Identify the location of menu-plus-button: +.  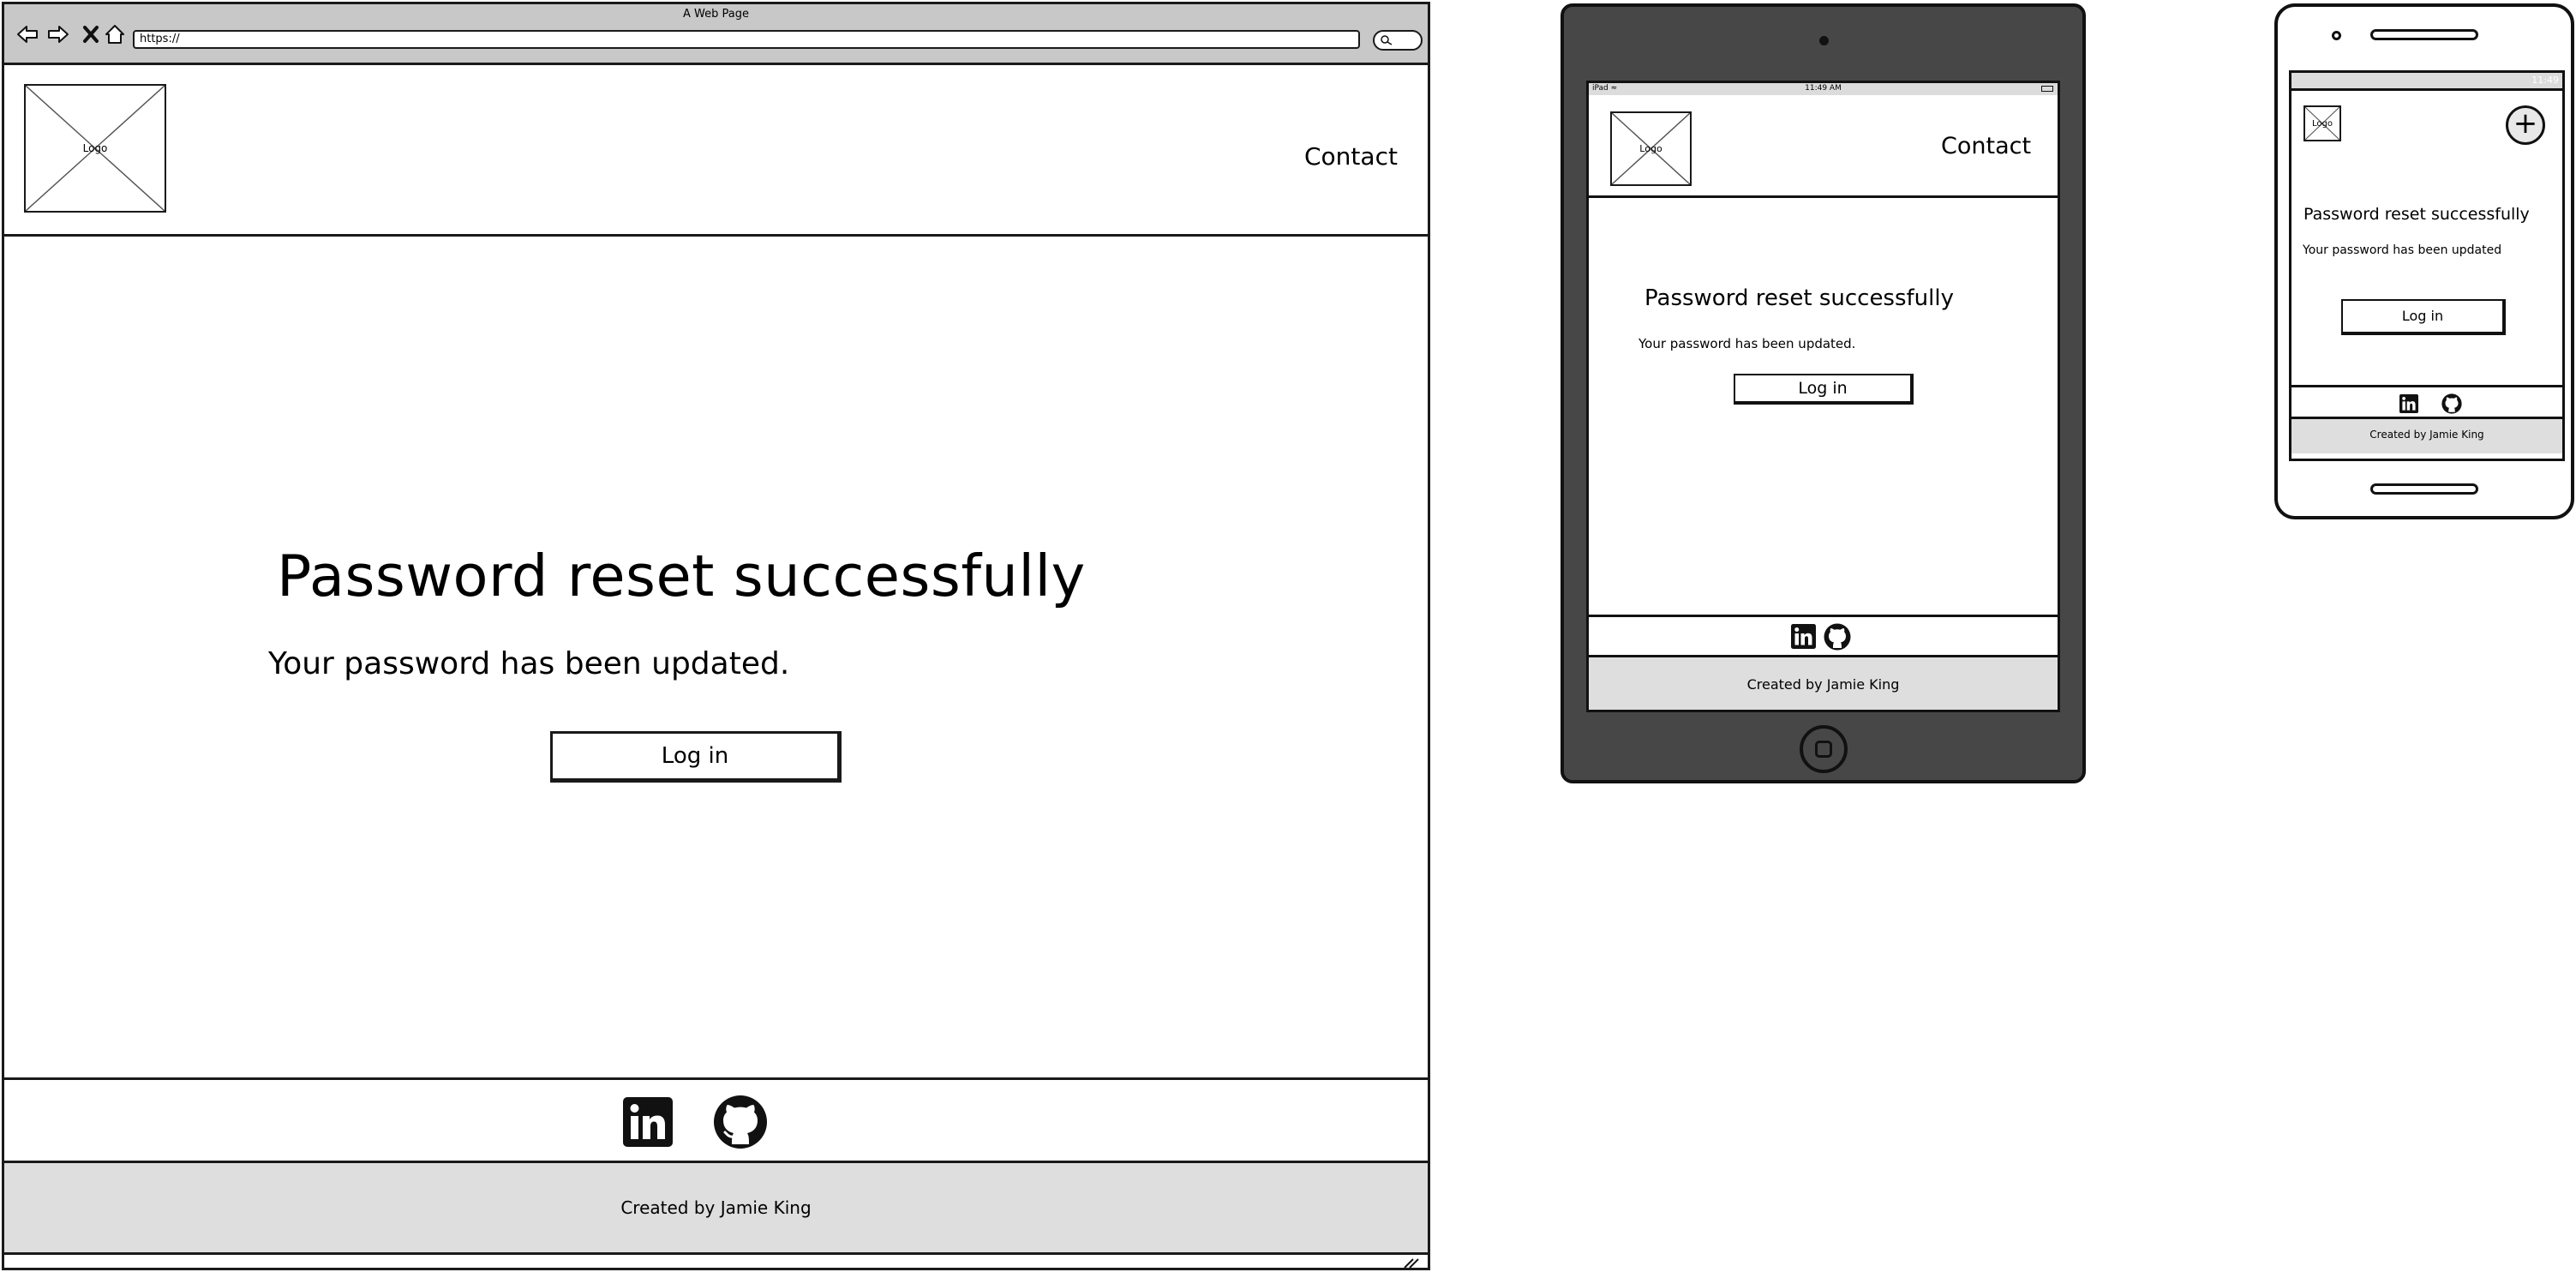
(2525, 125).